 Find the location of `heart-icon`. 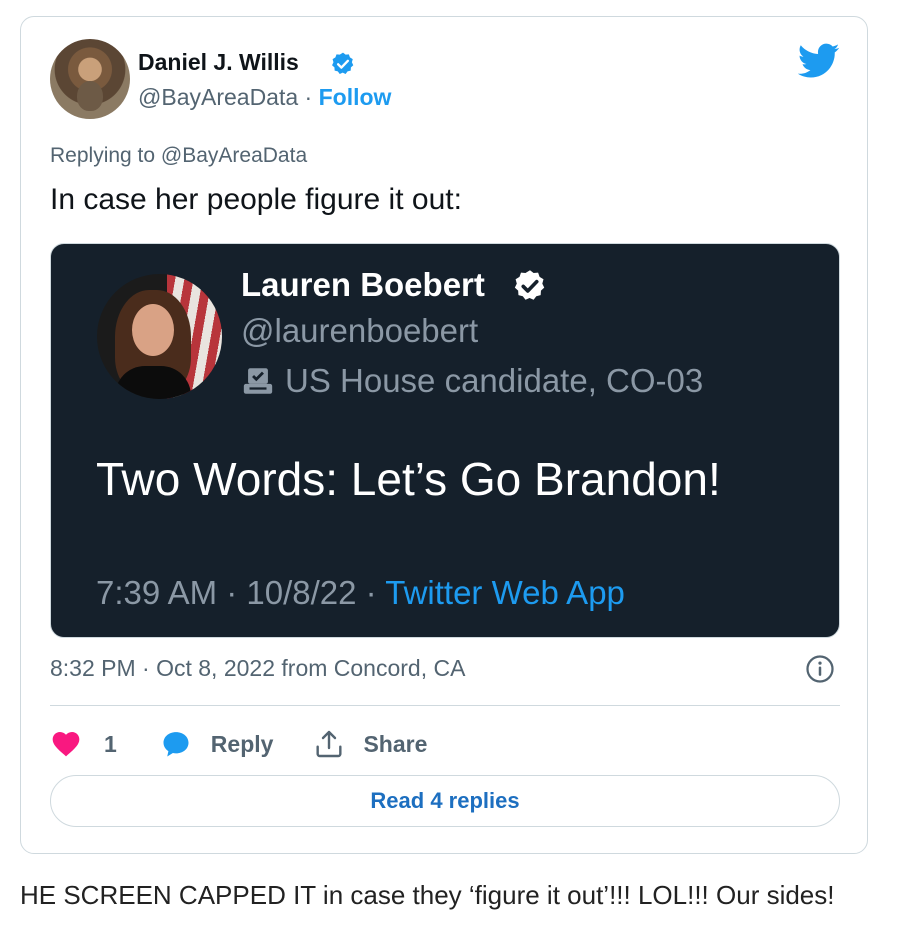

heart-icon is located at coordinates (66, 744).